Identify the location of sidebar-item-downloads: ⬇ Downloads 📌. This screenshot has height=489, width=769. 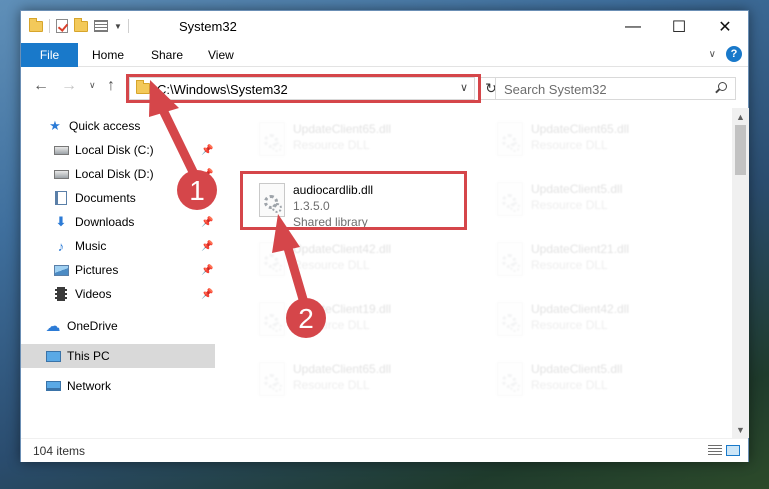
(118, 222).